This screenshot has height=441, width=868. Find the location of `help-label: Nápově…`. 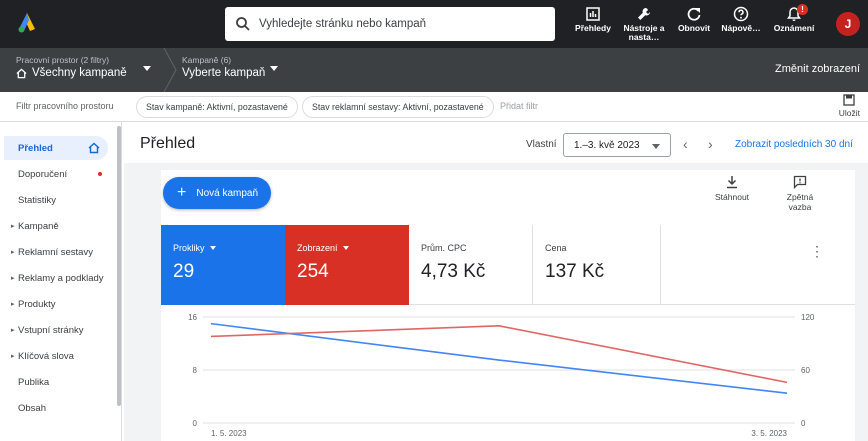

help-label: Nápově… is located at coordinates (741, 28).